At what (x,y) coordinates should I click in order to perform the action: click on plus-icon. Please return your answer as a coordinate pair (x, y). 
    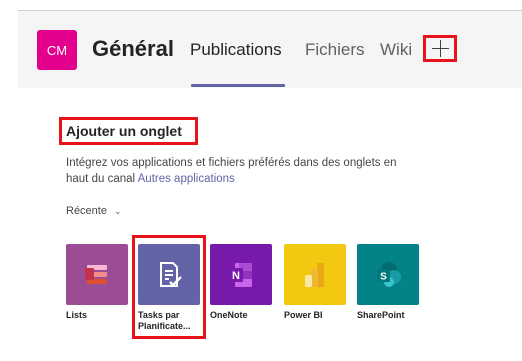
    Looking at the image, I should click on (440, 48).